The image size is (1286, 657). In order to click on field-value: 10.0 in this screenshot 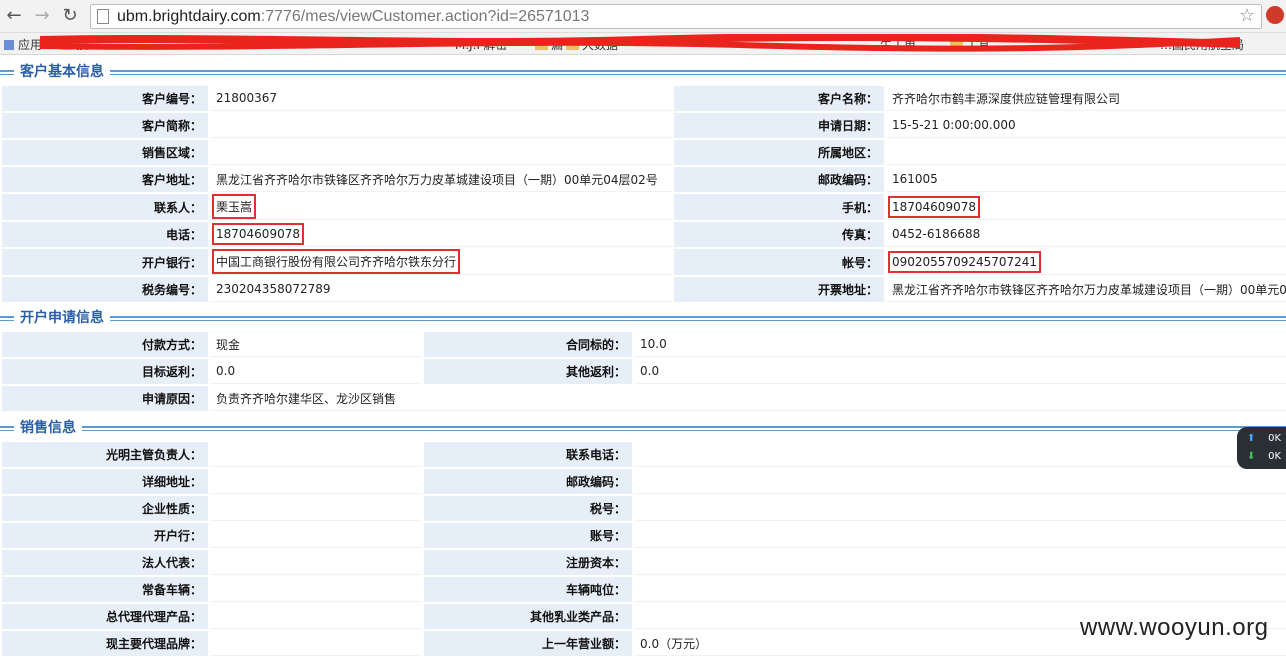, I will do `click(960, 344)`.